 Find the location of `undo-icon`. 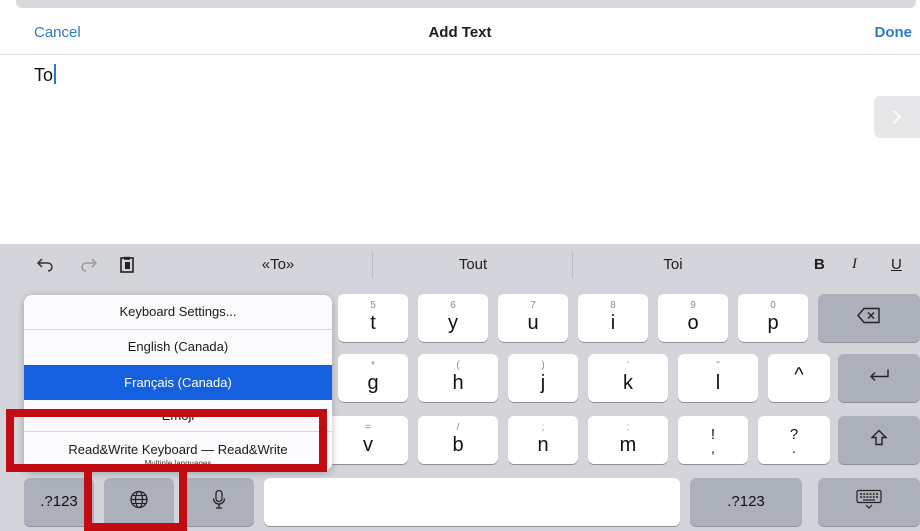

undo-icon is located at coordinates (45, 266).